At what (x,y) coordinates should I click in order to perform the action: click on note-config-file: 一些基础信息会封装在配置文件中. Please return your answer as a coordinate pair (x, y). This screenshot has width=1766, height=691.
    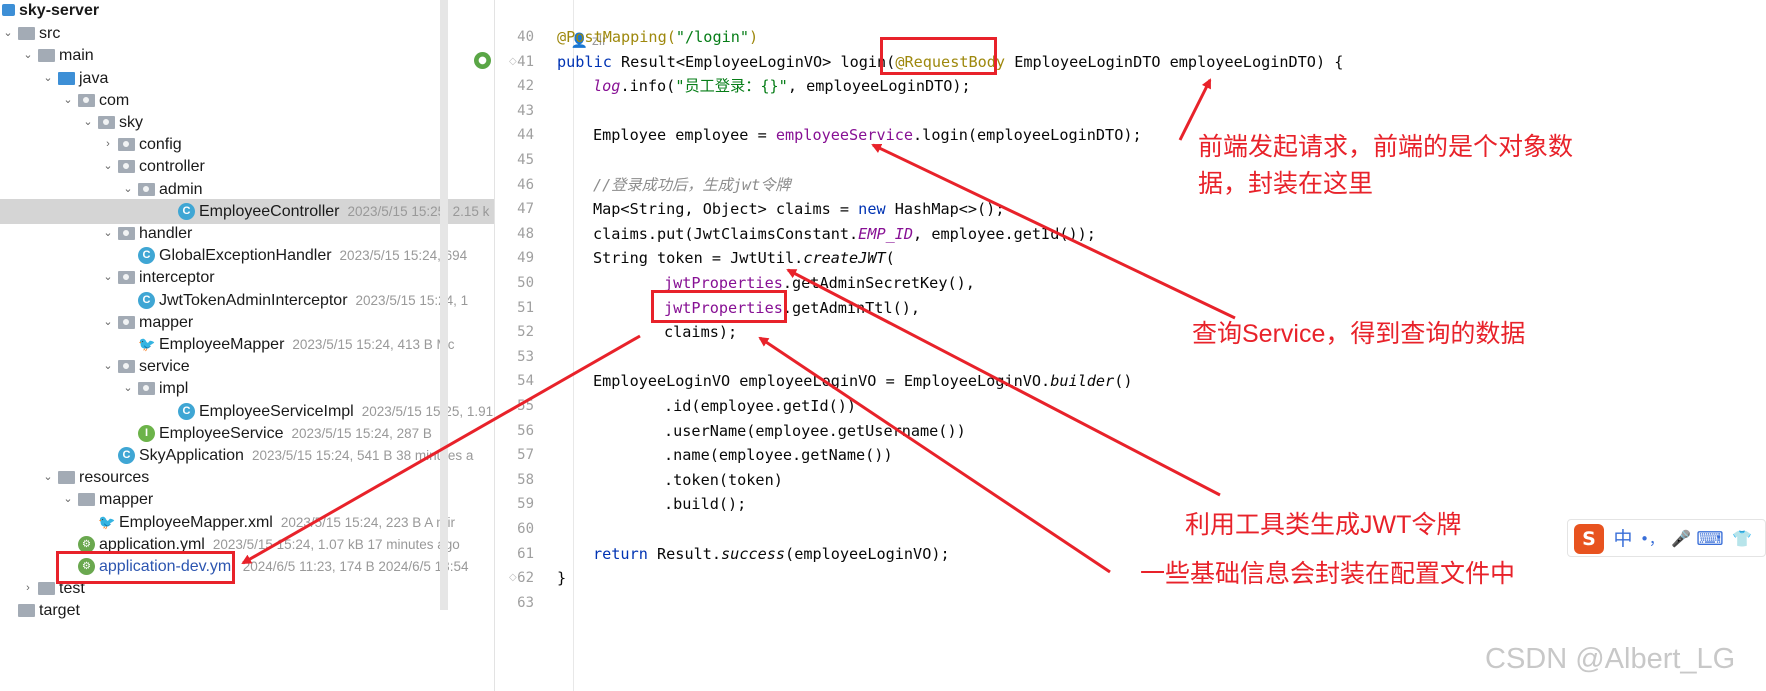
    Looking at the image, I should click on (1328, 574).